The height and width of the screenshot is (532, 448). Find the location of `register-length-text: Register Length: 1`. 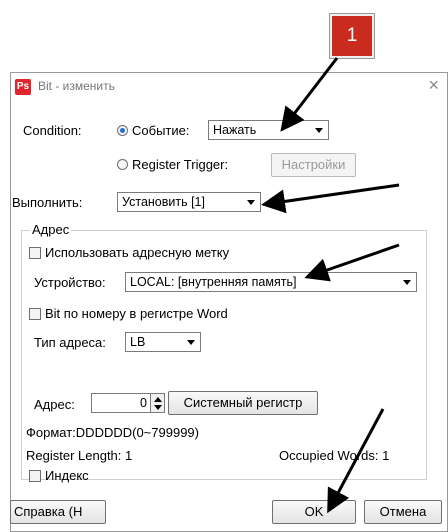

register-length-text: Register Length: 1 is located at coordinates (79, 455).